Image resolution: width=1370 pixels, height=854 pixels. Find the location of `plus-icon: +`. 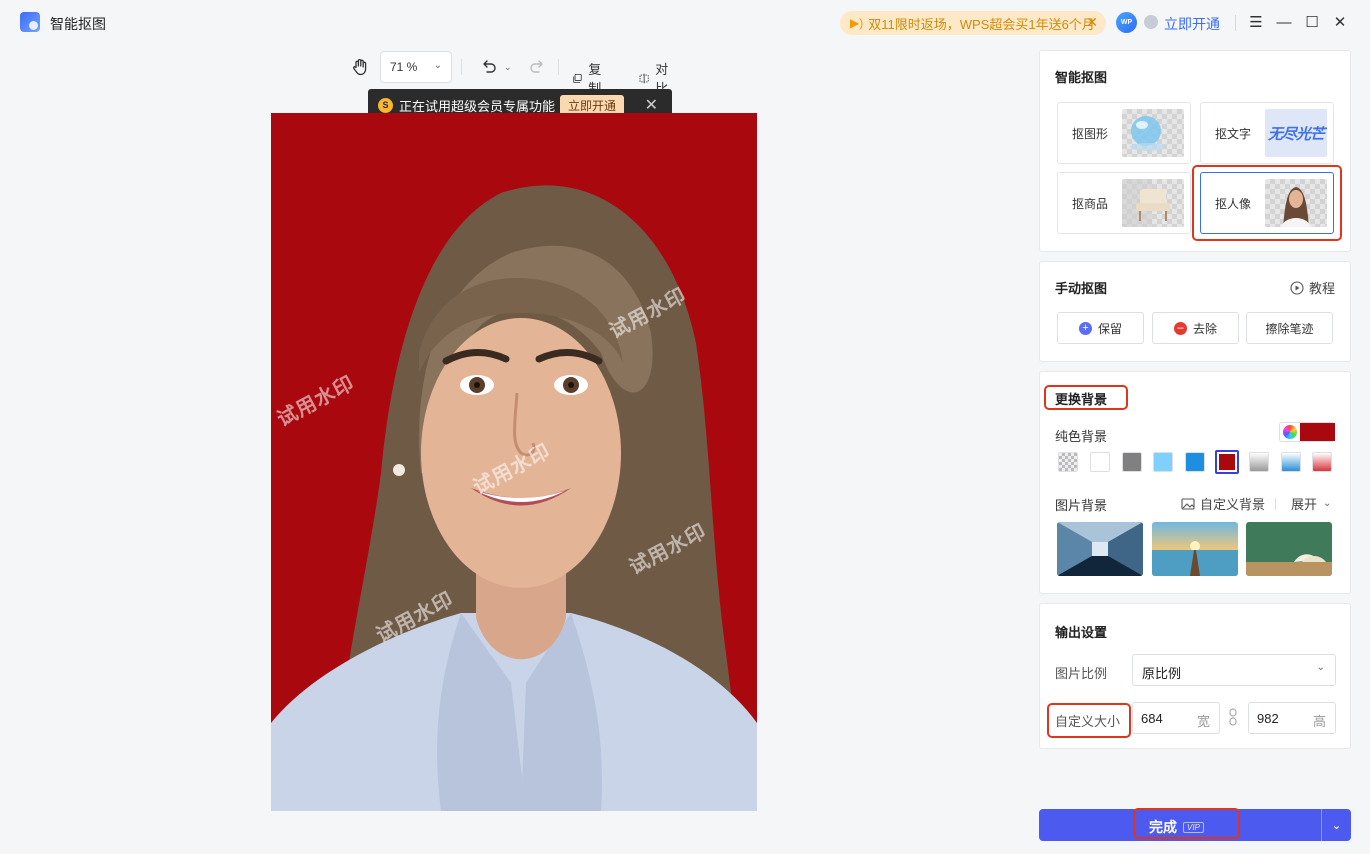

plus-icon: + is located at coordinates (1085, 328).